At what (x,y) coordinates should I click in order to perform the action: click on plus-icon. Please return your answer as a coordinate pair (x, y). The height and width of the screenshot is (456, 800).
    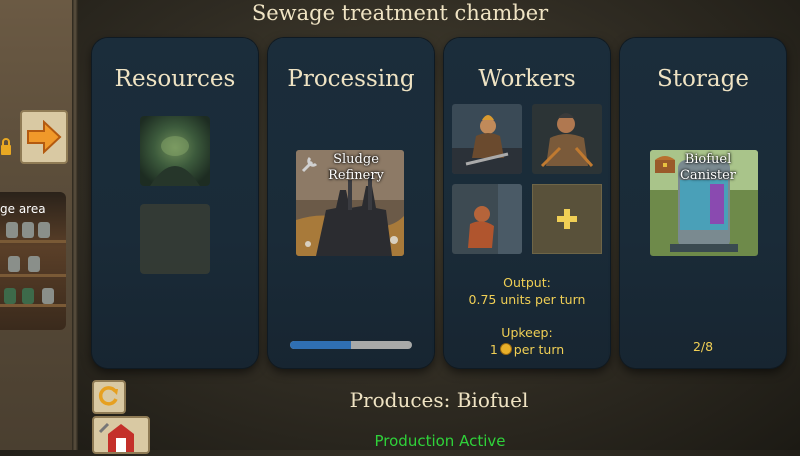
    Looking at the image, I should click on (567, 219).